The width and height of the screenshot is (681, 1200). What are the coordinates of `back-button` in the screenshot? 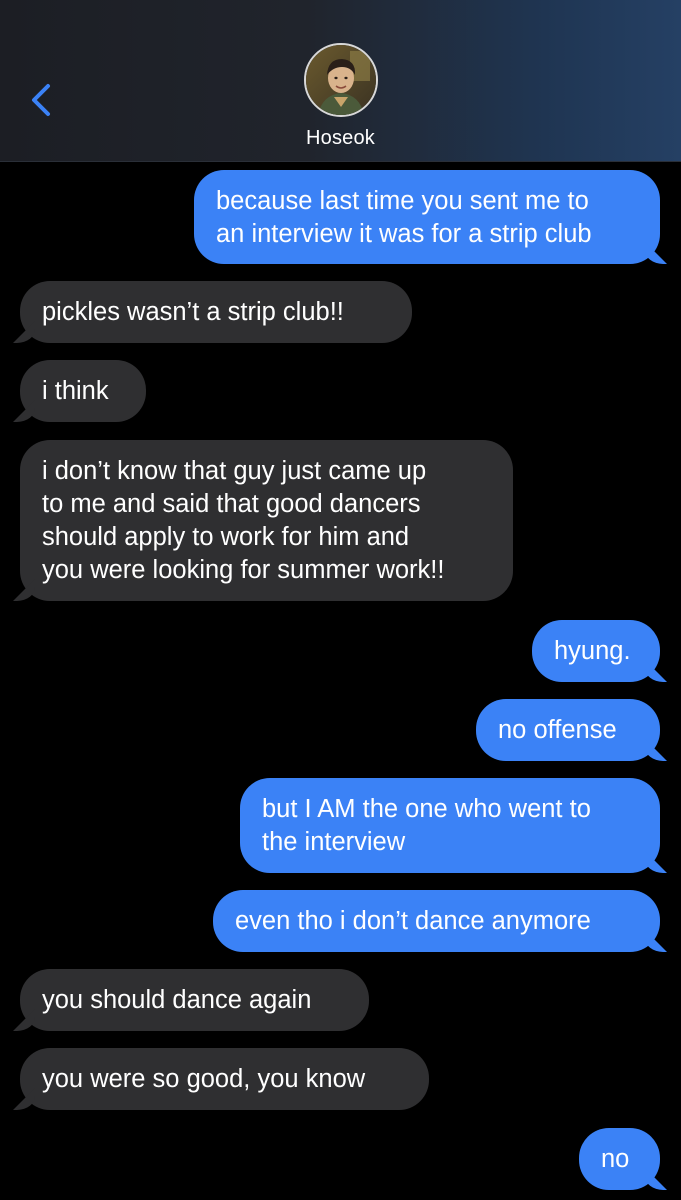 It's located at (44, 100).